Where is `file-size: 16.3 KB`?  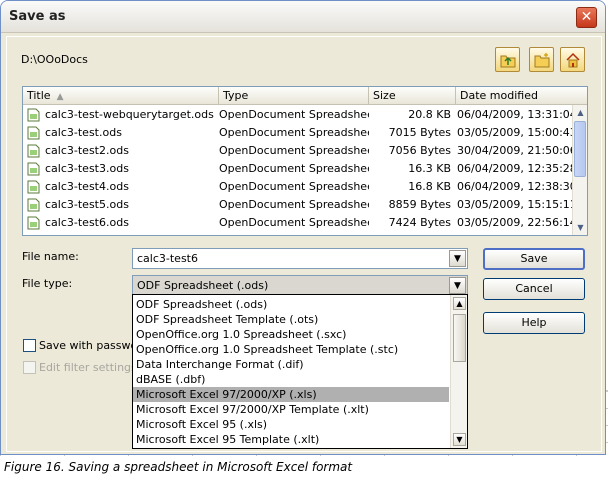
file-size: 16.3 KB is located at coordinates (429, 168).